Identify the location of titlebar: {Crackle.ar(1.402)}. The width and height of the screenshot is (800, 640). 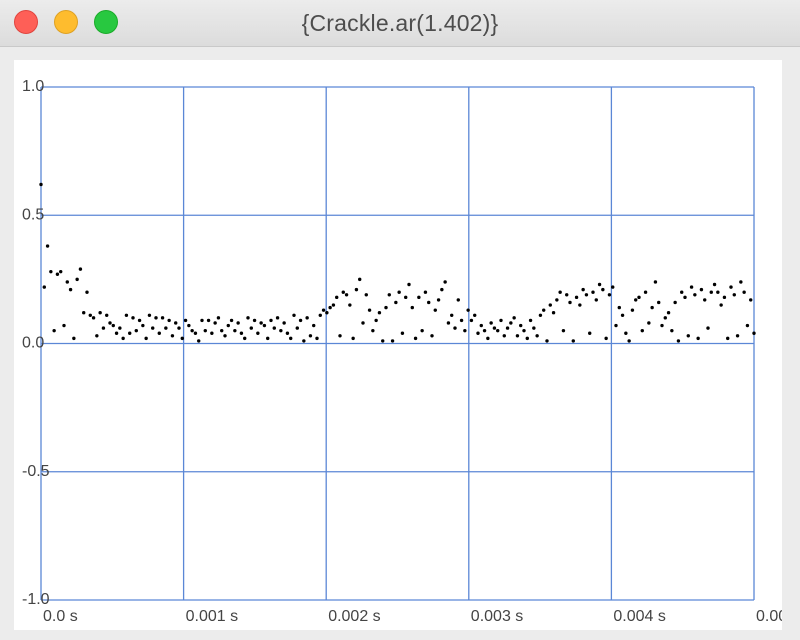
(400, 23).